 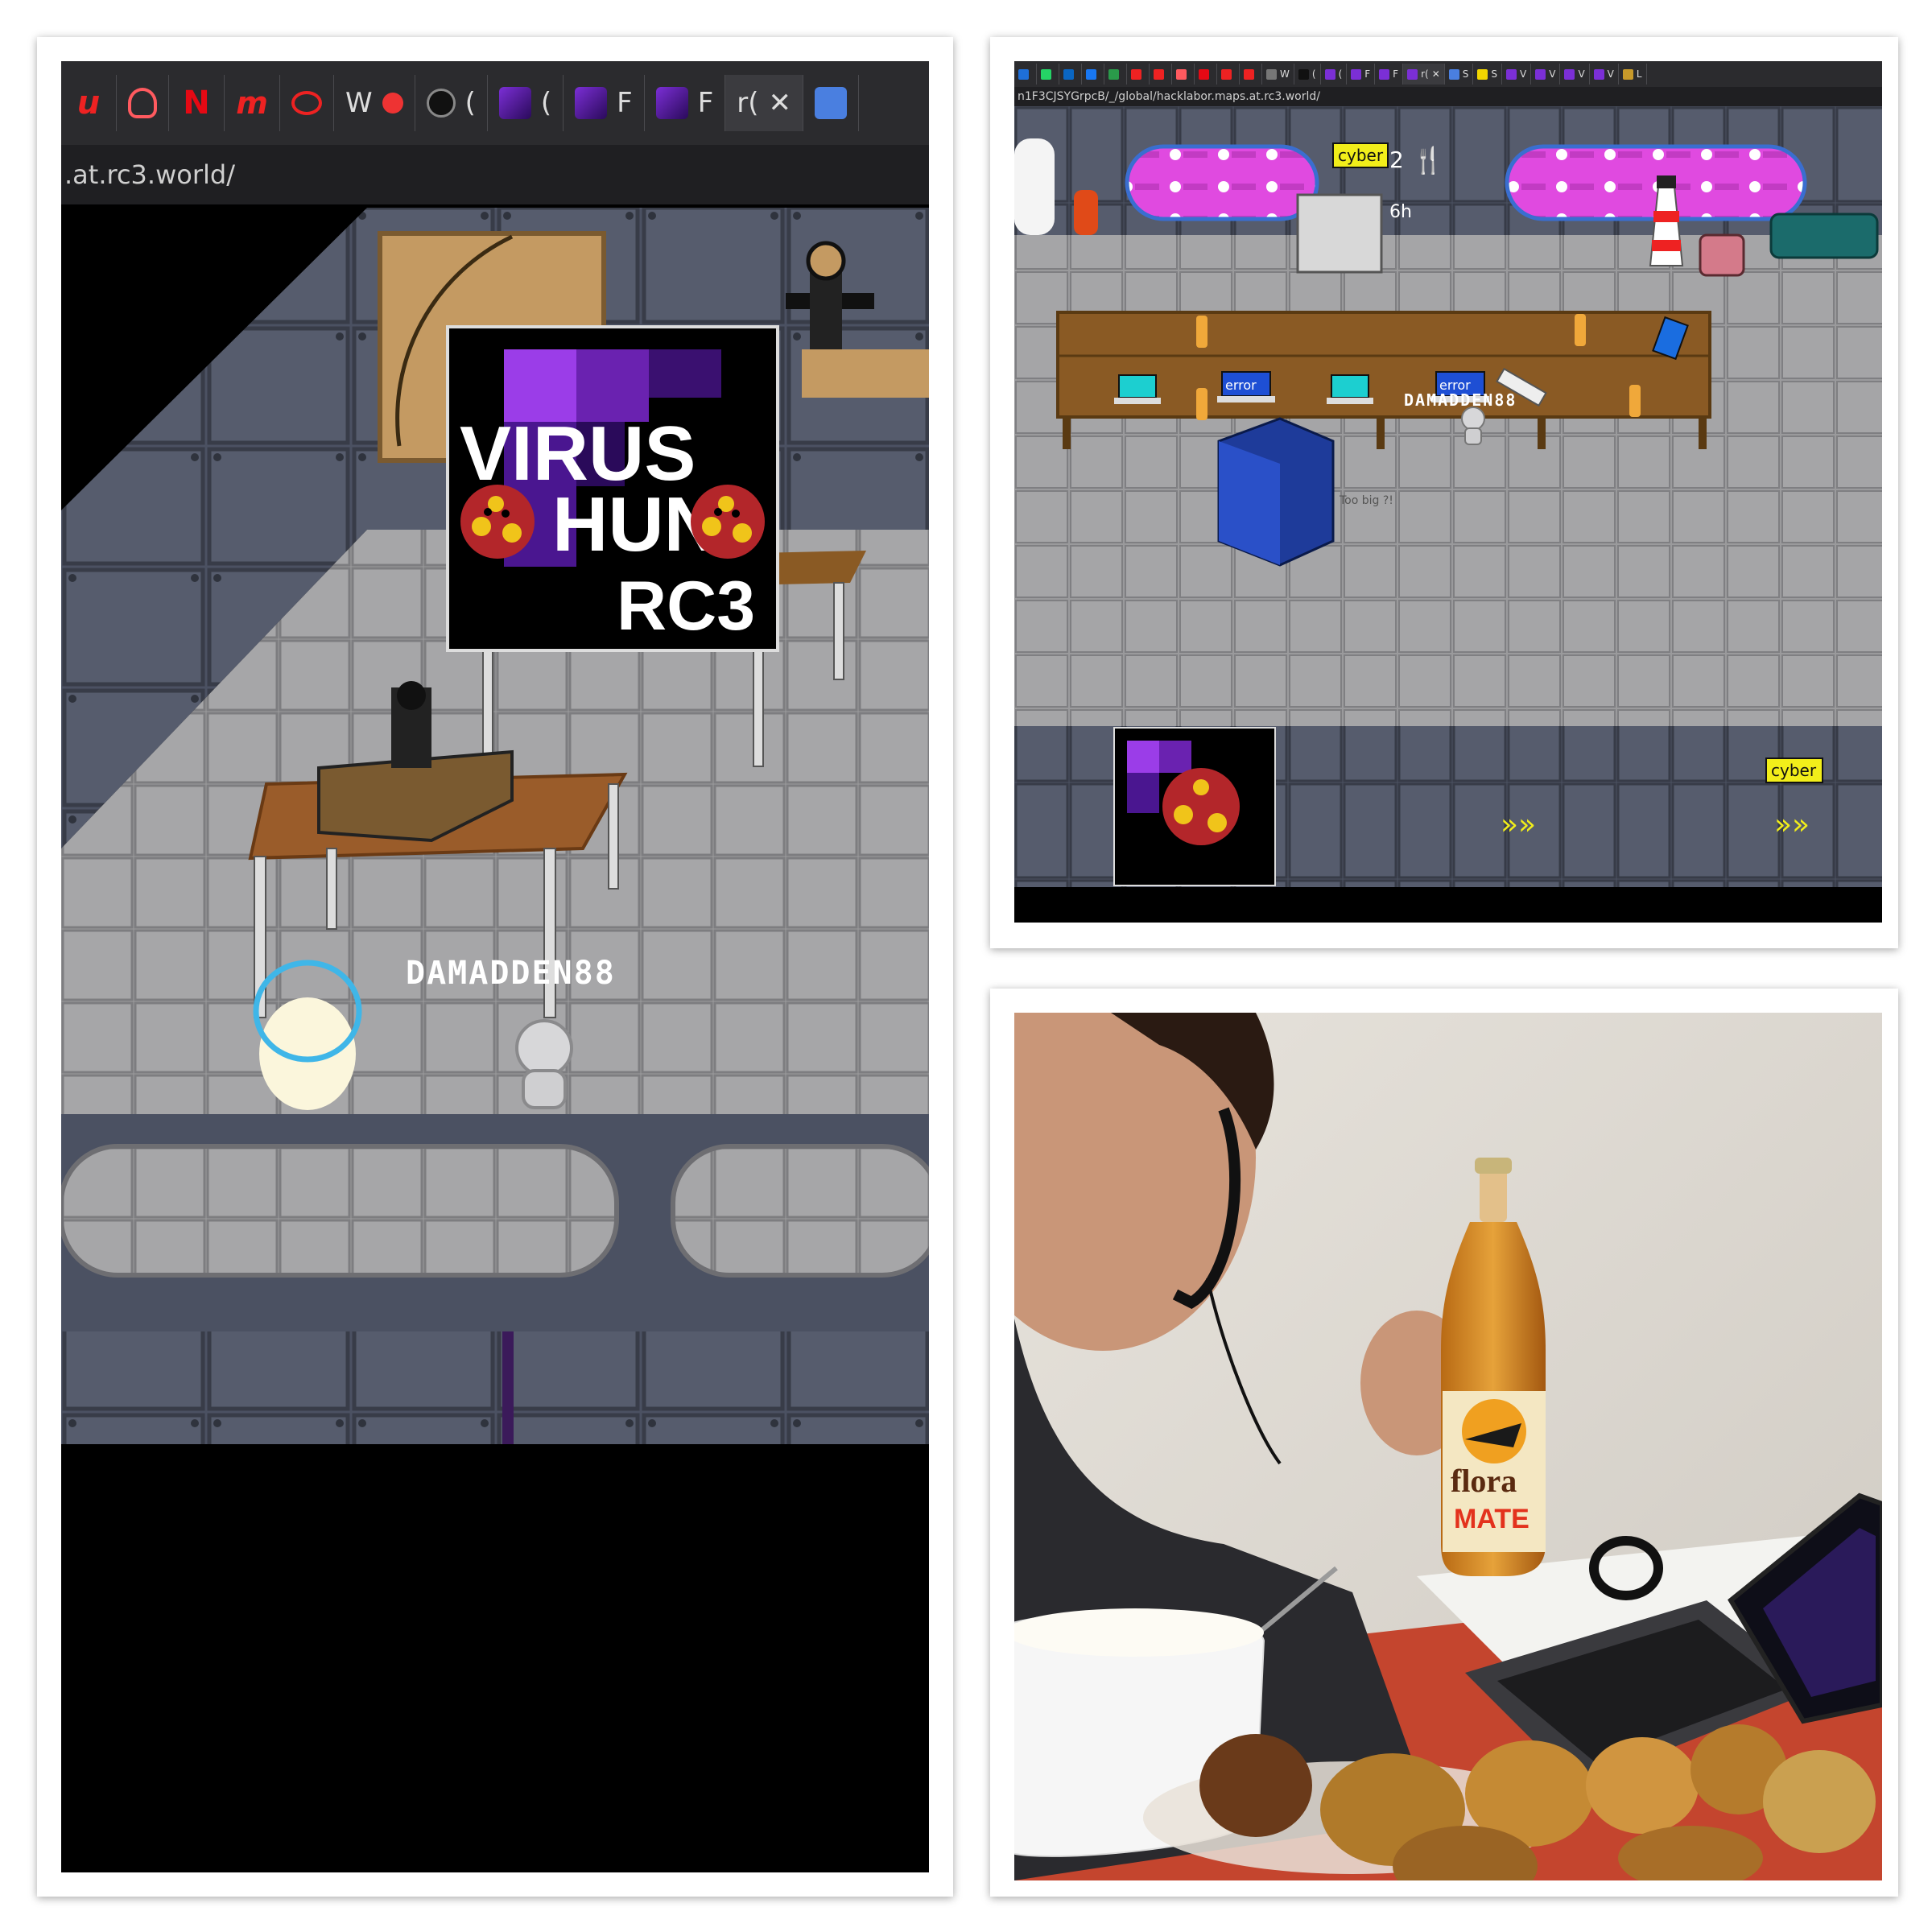 I want to click on miro-icon, so click(x=1482, y=74).